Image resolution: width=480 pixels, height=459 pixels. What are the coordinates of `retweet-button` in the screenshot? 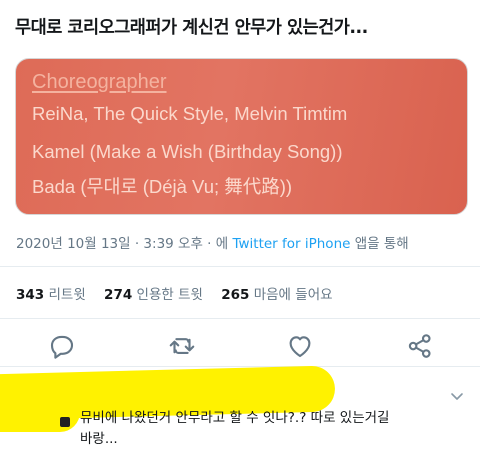 It's located at (182, 346).